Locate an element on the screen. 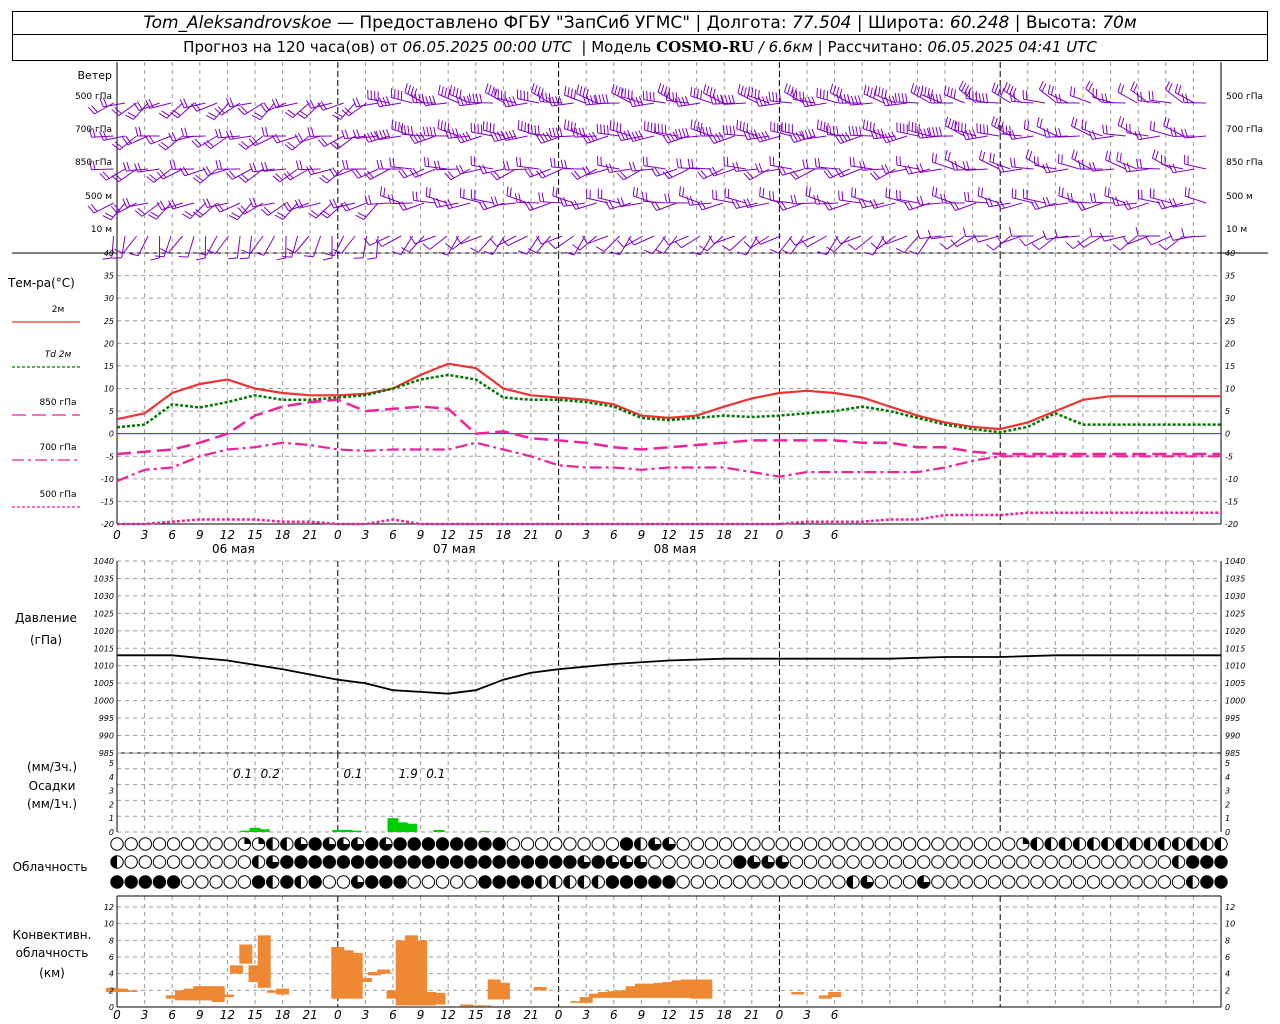 The width and height of the screenshot is (1280, 1024). temp-tick-right: 5 is located at coordinates (1227, 411).